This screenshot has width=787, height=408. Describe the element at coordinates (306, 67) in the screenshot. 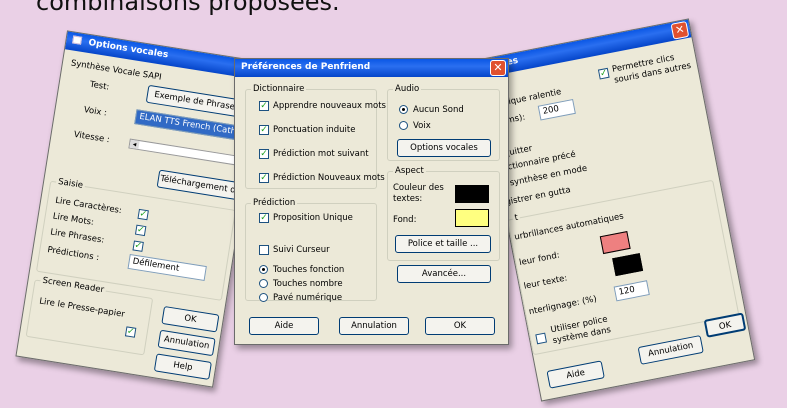

I see `window-title: Préférences de Penfriend` at that location.